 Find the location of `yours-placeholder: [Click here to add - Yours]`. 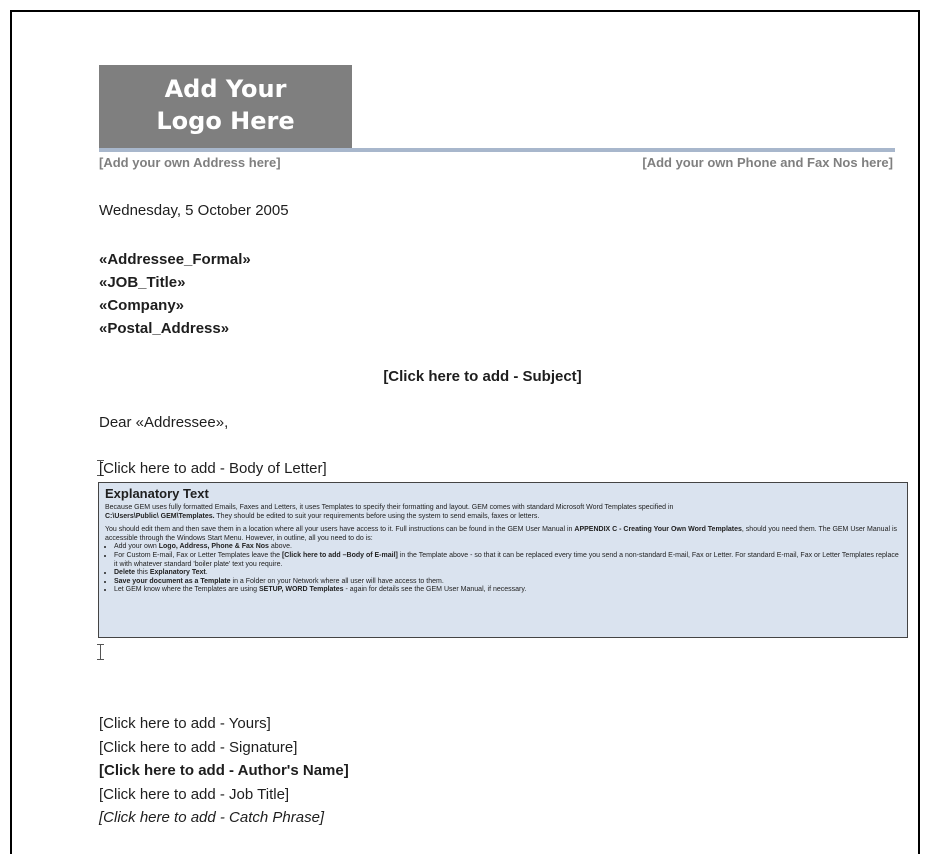

yours-placeholder: [Click here to add - Yours] is located at coordinates (224, 724).